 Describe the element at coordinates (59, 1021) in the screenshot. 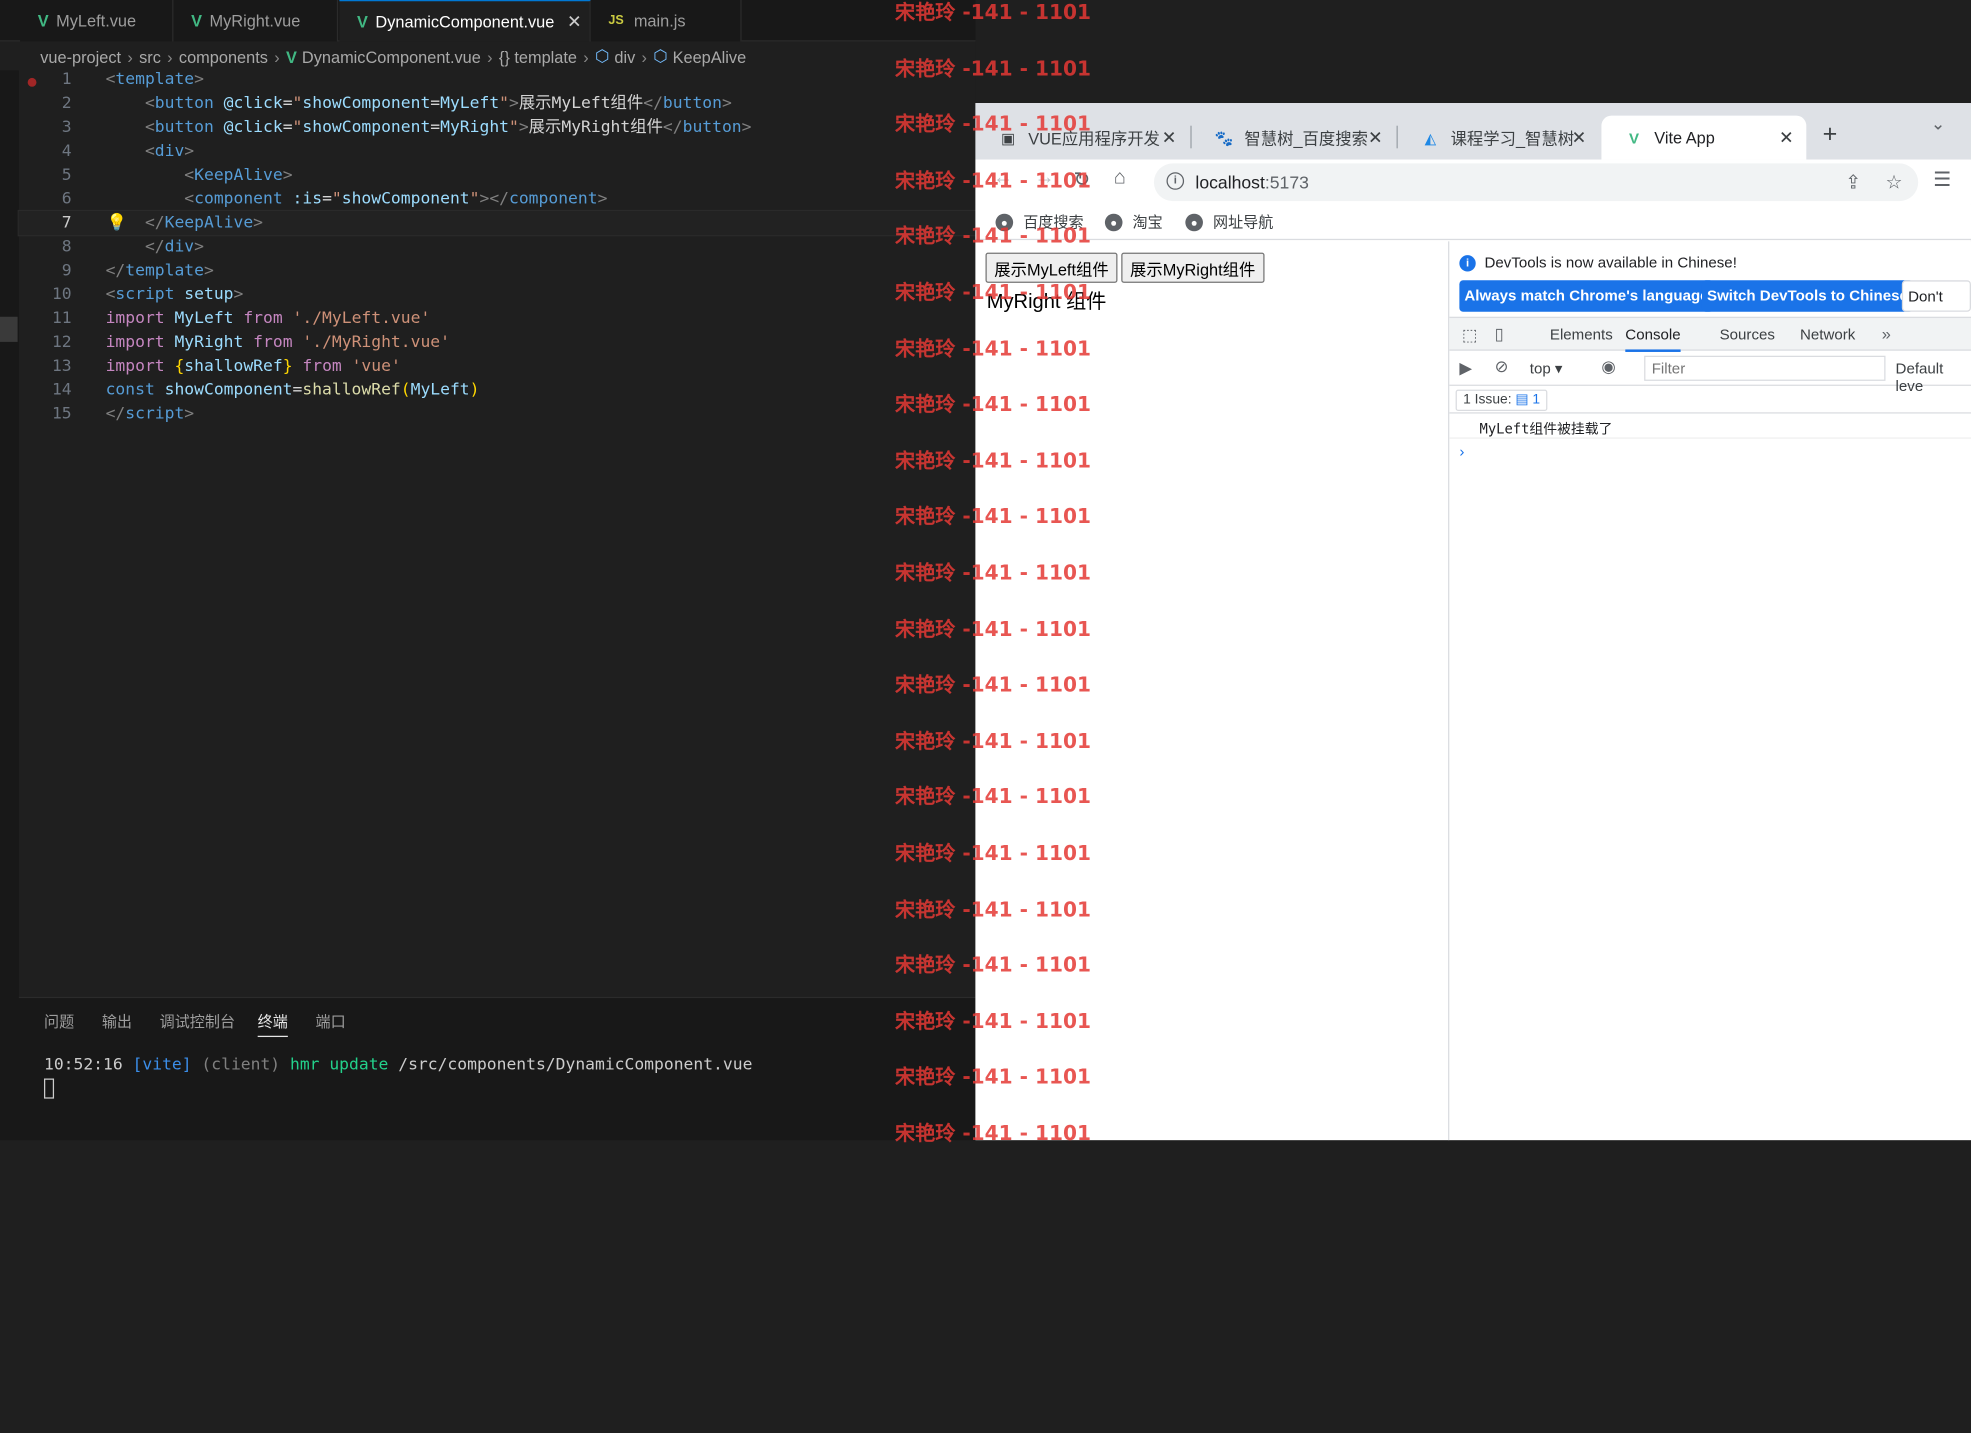

I see `panel-tab-problems: 问题` at that location.